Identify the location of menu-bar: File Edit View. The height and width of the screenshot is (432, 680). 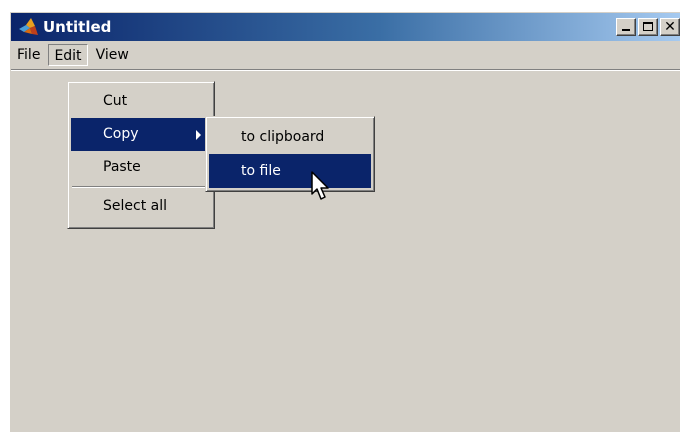
(345, 55).